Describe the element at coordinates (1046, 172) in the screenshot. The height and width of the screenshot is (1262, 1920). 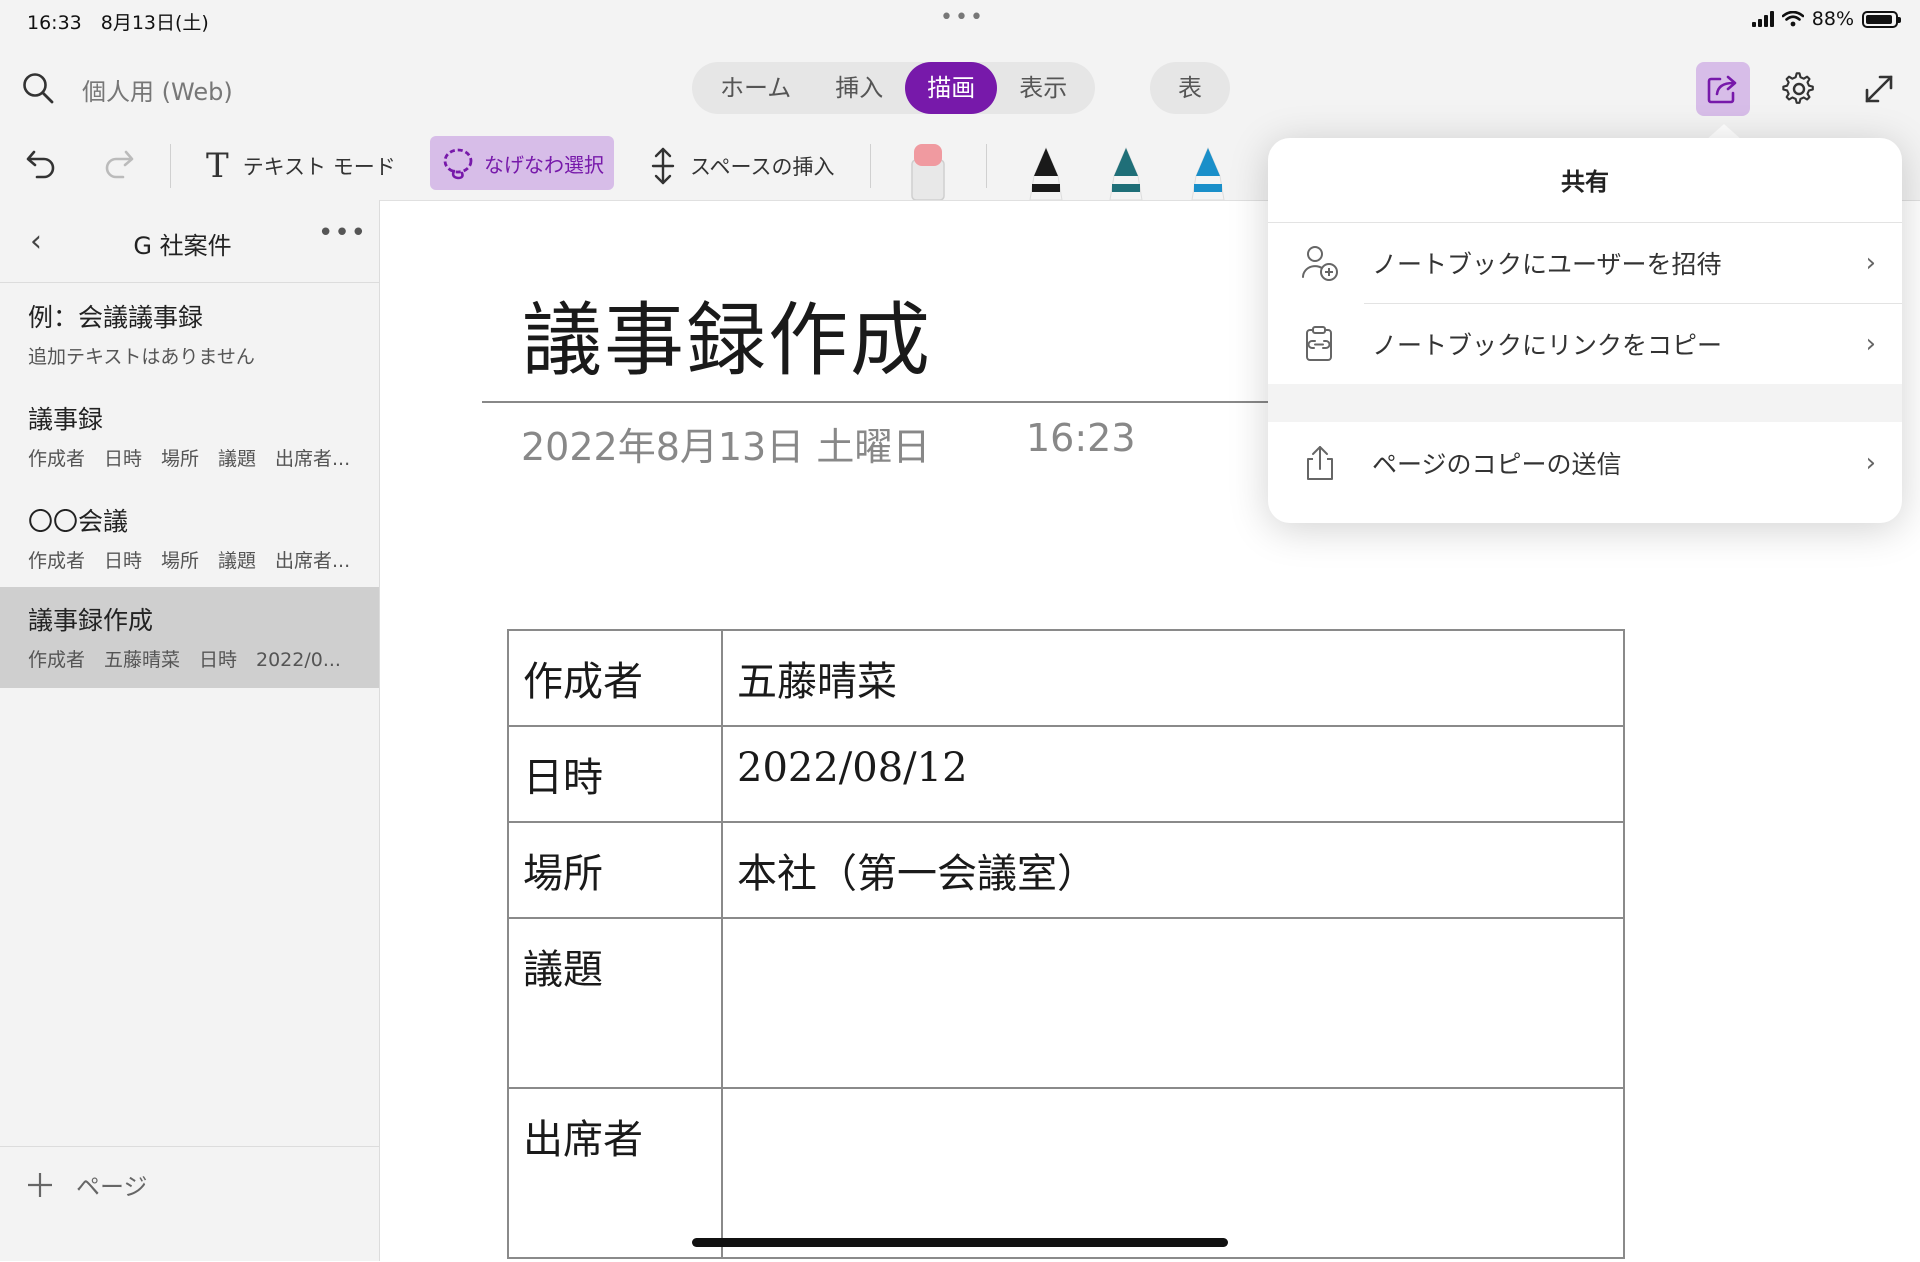
I see `pen-black-icon` at that location.